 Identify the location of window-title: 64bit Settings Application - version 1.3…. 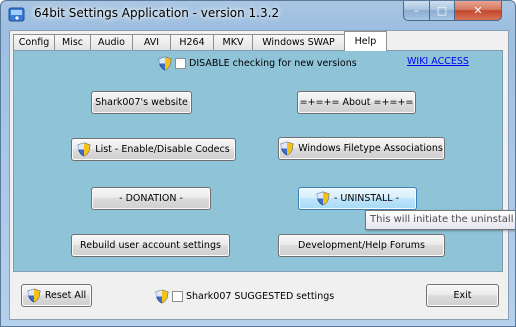
(157, 13).